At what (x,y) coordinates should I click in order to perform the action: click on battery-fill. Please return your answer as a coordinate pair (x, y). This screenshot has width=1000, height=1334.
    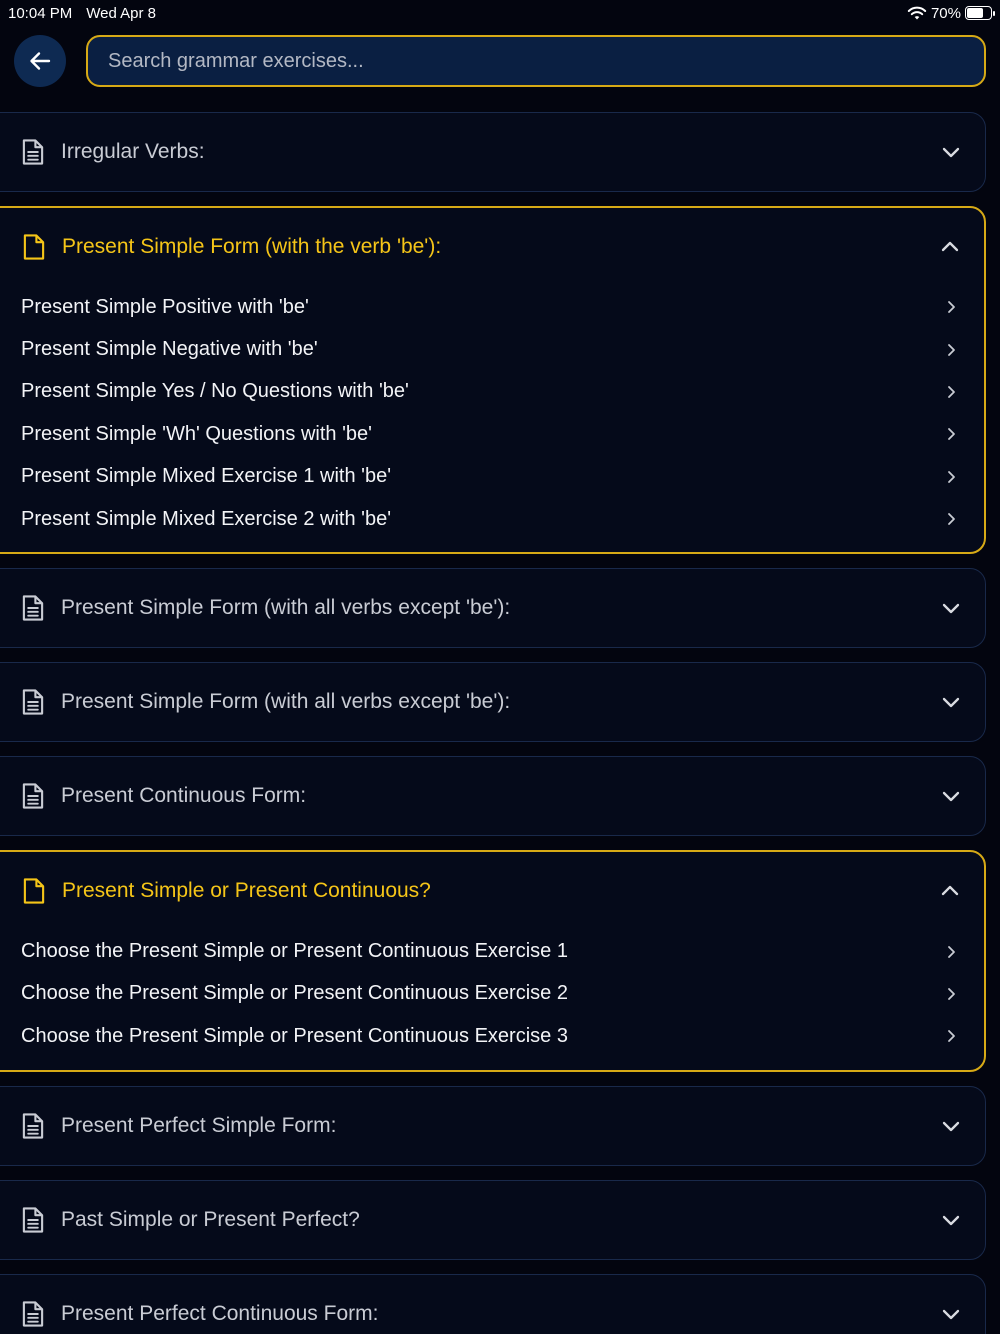
    Looking at the image, I should click on (975, 13).